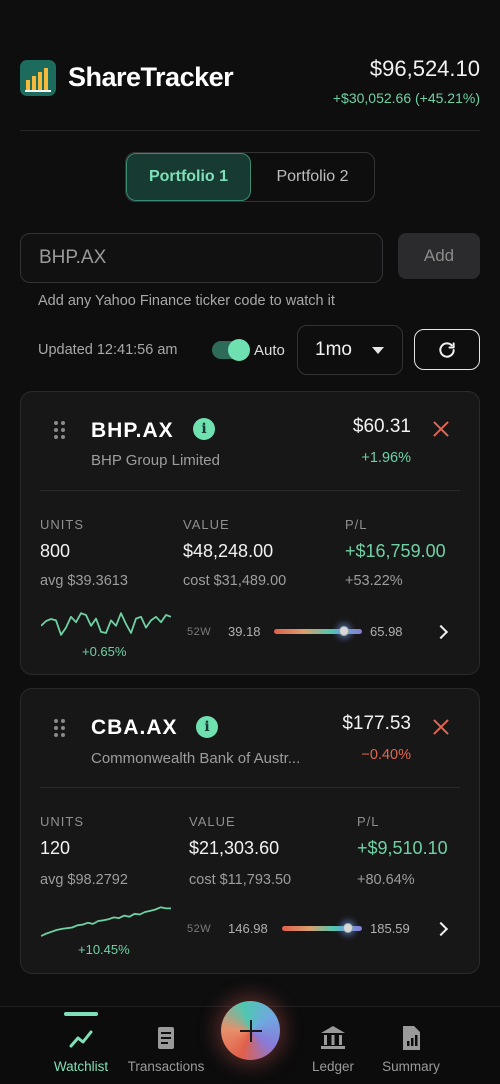 Image resolution: width=500 pixels, height=1084 pixels. Describe the element at coordinates (402, 848) in the screenshot. I see `pl-value: +$9,510.10` at that location.